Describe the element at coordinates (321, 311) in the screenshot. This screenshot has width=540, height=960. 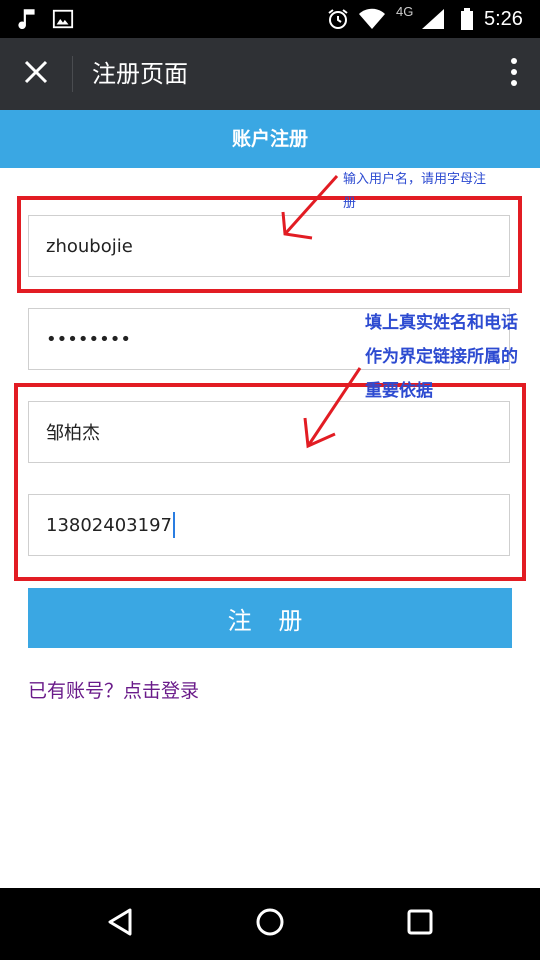
I see `annotation-arrows` at that location.